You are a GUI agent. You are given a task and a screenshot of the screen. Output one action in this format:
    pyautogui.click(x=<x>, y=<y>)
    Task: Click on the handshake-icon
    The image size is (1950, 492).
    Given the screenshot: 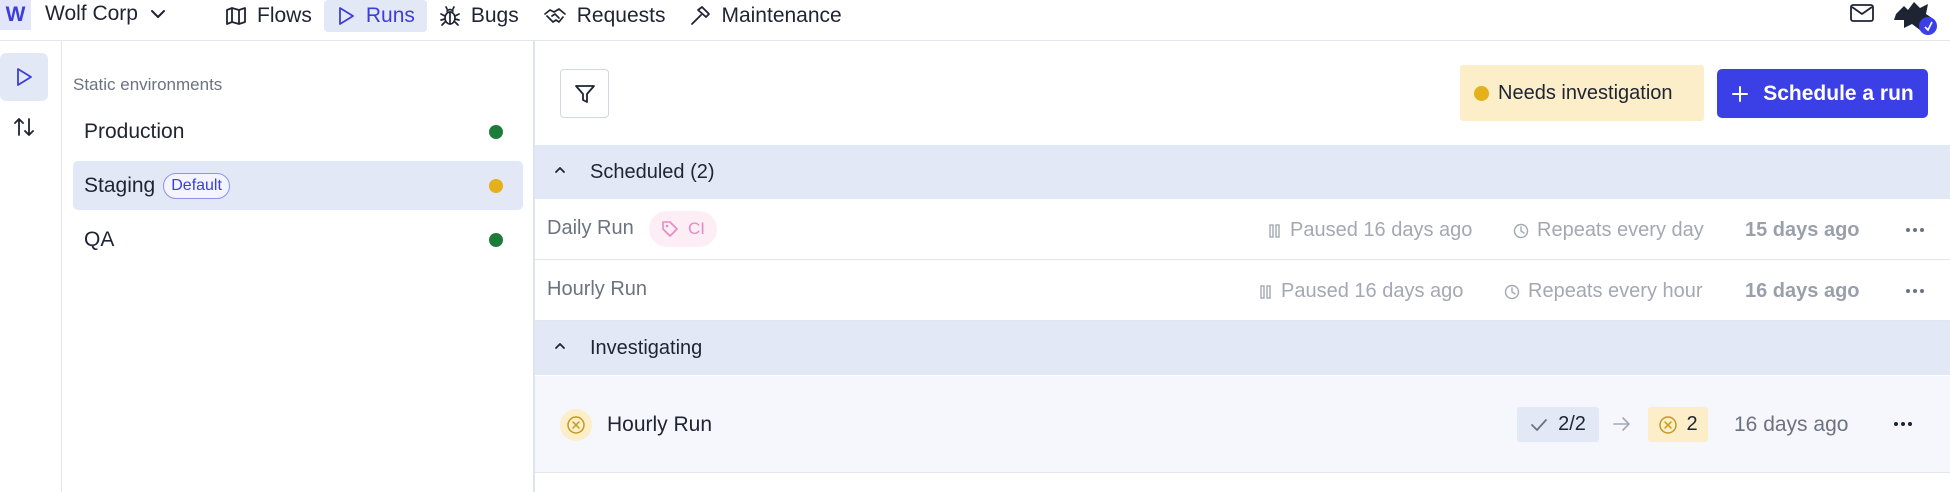 What is the action you would take?
    pyautogui.click(x=555, y=16)
    